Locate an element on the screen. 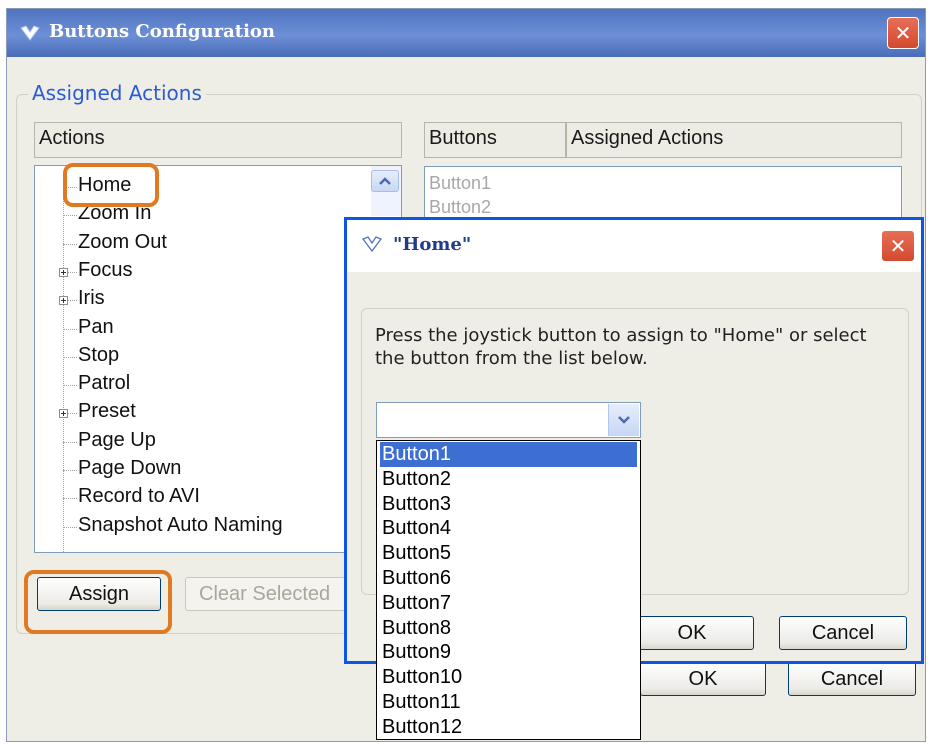 Image resolution: width=931 pixels, height=746 pixels. dropdown-option: Button7 is located at coordinates (416, 603).